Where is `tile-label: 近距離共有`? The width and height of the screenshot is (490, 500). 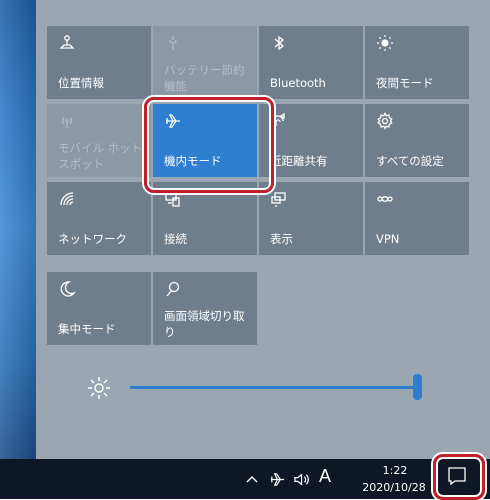
tile-label: 近距離共有 is located at coordinates (299, 161).